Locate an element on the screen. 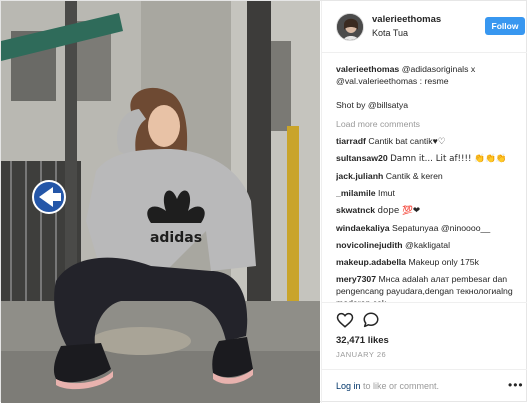  comment-item: skwatnck dope 💯❤ is located at coordinates (426, 210).